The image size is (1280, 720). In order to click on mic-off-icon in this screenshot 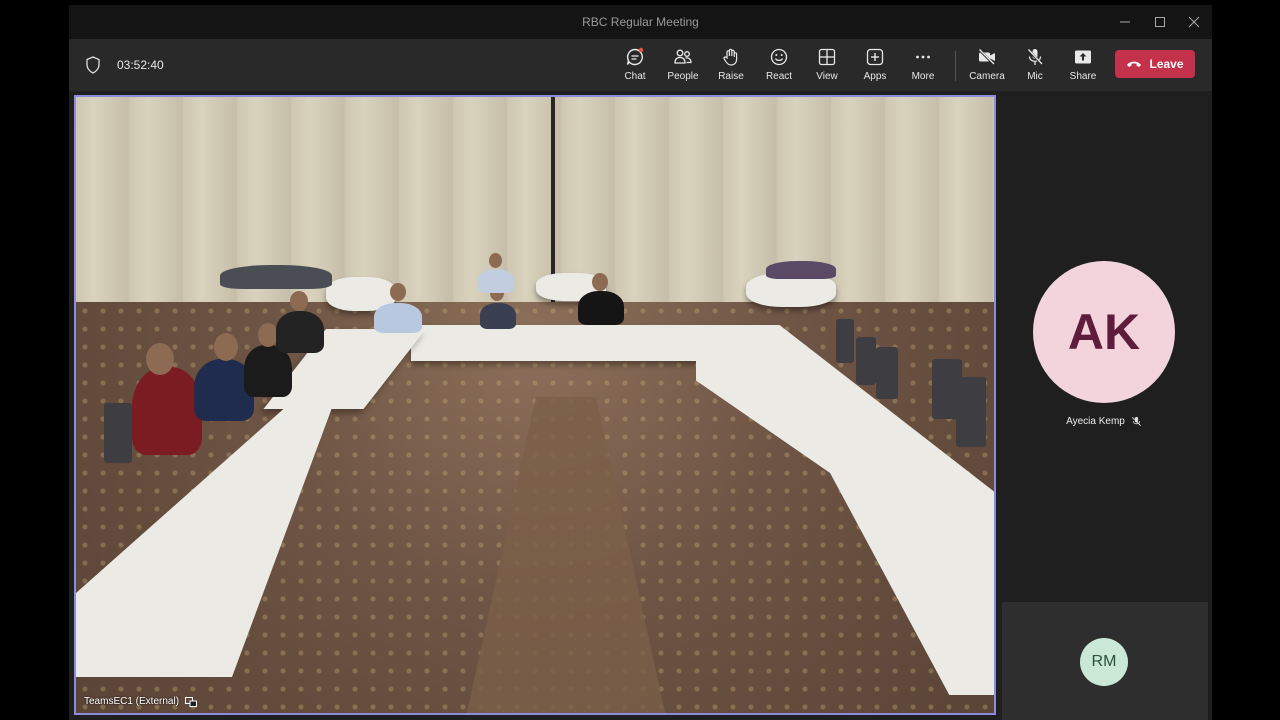, I will do `click(1035, 57)`.